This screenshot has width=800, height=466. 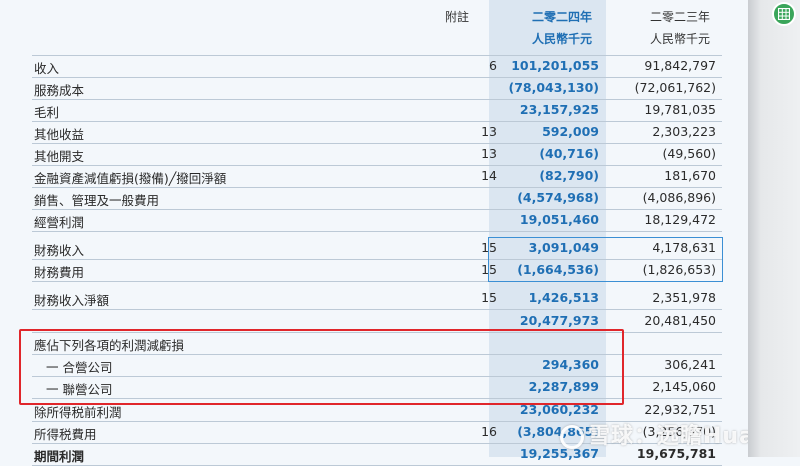 I want to click on table-row: 財務收入淨額 15 1,426,513 2,351,978, so click(x=377, y=298).